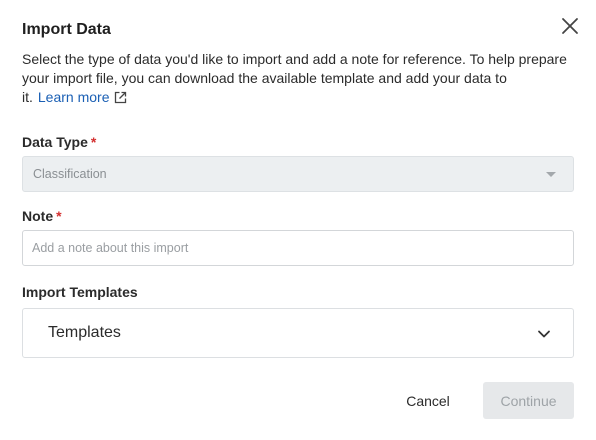  I want to click on external-link-icon, so click(120, 99).